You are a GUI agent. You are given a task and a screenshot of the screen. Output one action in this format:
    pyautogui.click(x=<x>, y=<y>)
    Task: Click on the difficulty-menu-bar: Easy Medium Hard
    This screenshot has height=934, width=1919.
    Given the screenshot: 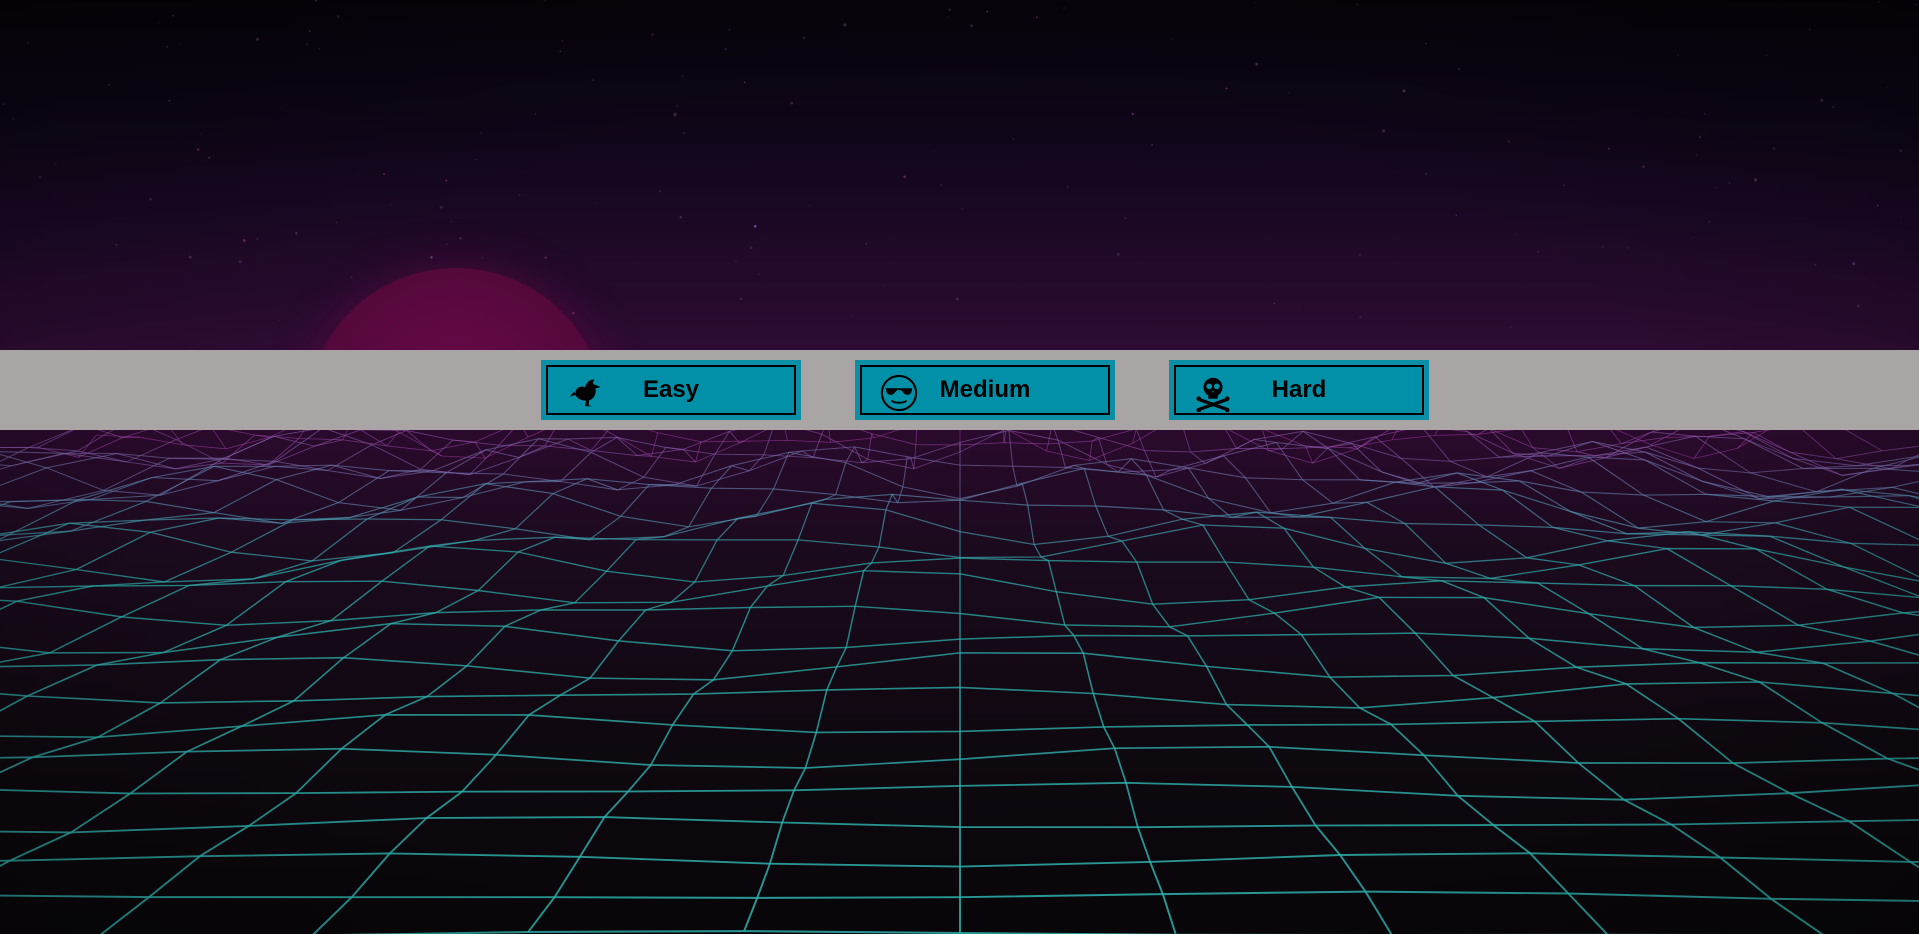 What is the action you would take?
    pyautogui.click(x=959, y=390)
    